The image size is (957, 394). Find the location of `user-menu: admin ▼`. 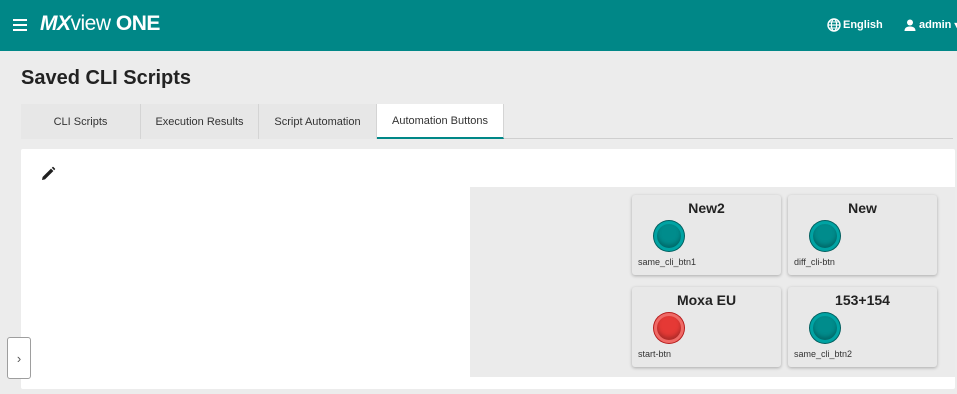

user-menu: admin ▼ is located at coordinates (930, 25).